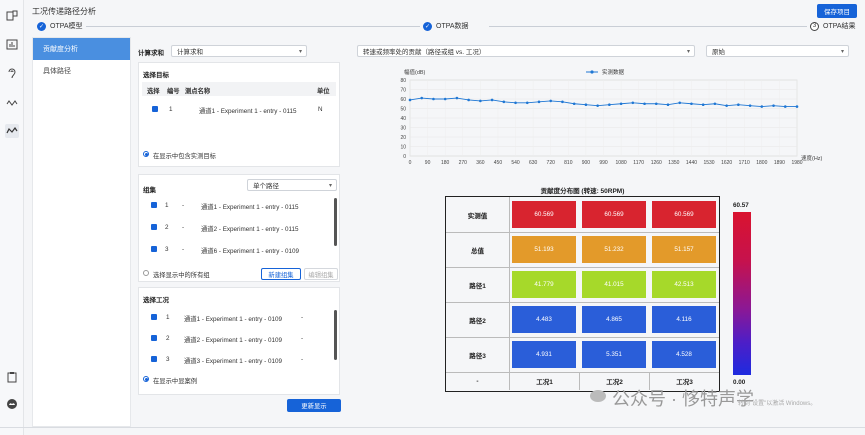  What do you see at coordinates (149, 190) in the screenshot?
I see `group-title: 组集` at bounding box center [149, 190].